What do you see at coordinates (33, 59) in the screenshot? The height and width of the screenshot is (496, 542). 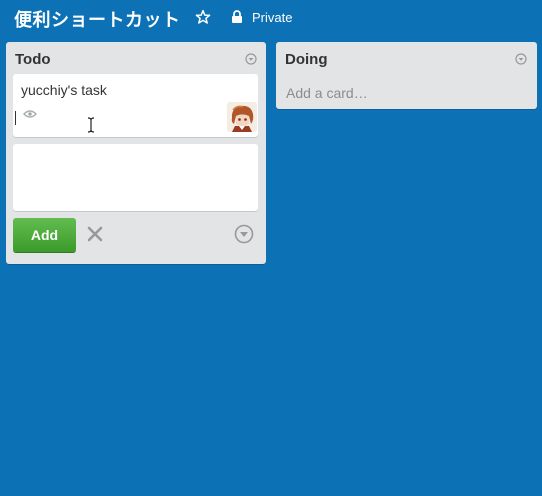 I see `list-title: Todo` at bounding box center [33, 59].